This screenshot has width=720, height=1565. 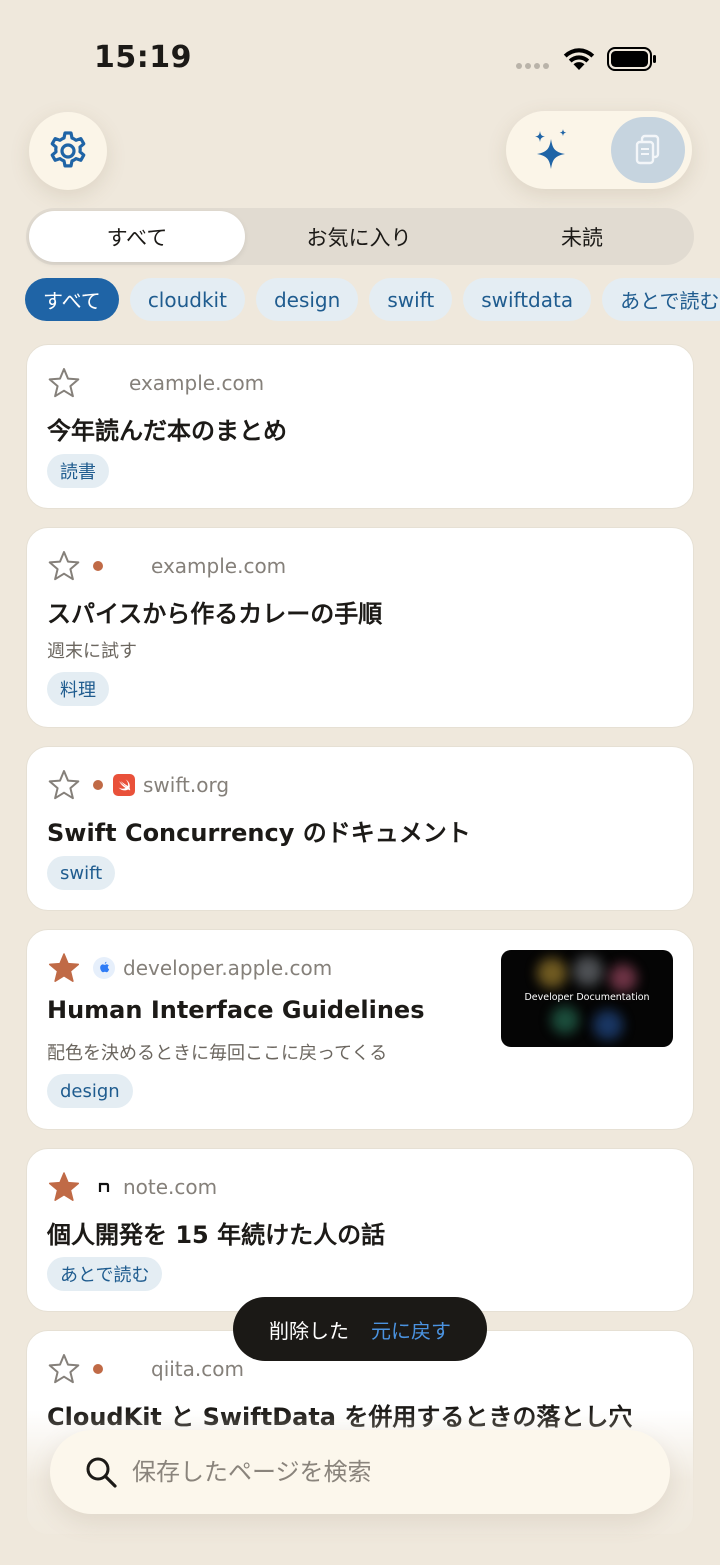 What do you see at coordinates (228, 968) in the screenshot?
I see `card-domain: developer.apple.com` at bounding box center [228, 968].